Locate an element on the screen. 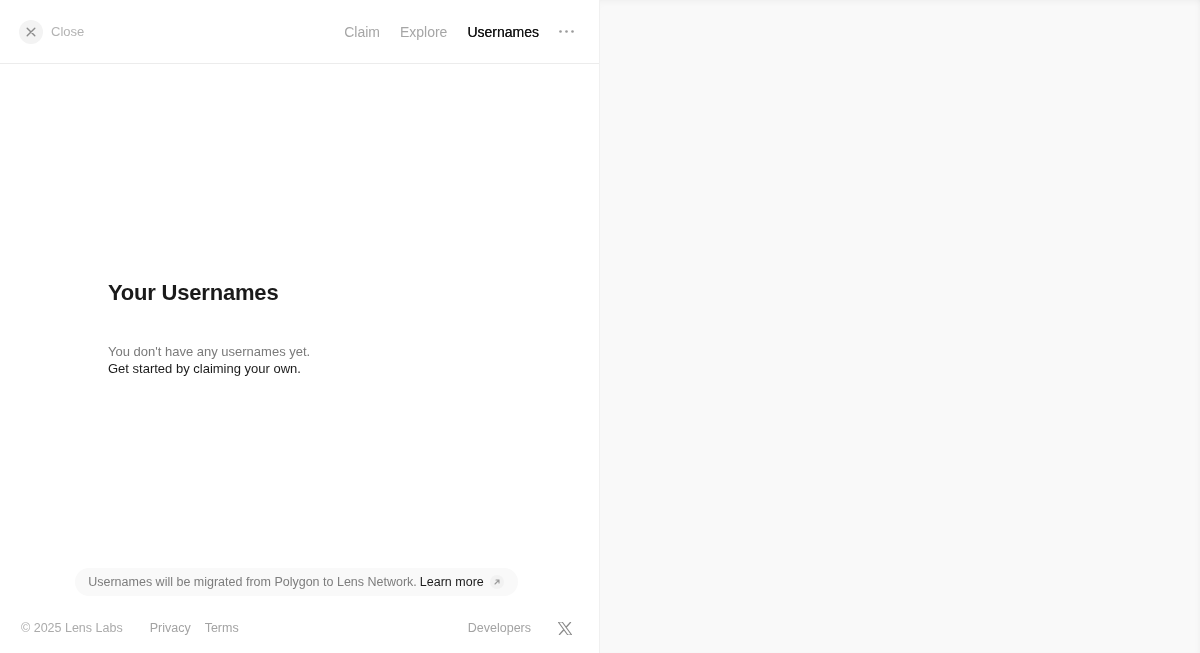 Image resolution: width=1200 pixels, height=653 pixels. nav-tab: Explore is located at coordinates (423, 31).